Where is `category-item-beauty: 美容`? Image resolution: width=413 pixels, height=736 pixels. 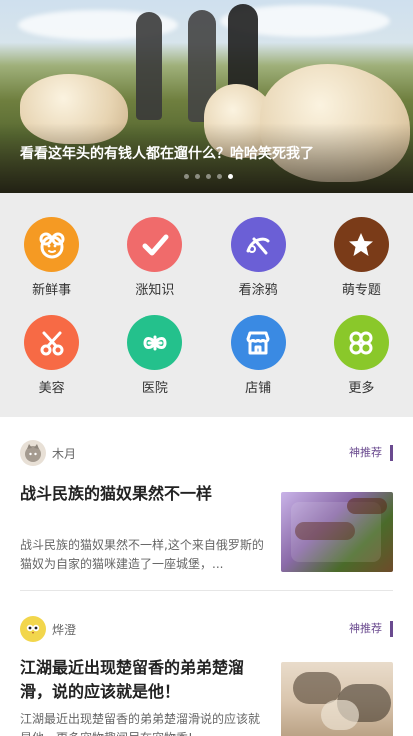
category-item-beauty: 美容 is located at coordinates (51, 364).